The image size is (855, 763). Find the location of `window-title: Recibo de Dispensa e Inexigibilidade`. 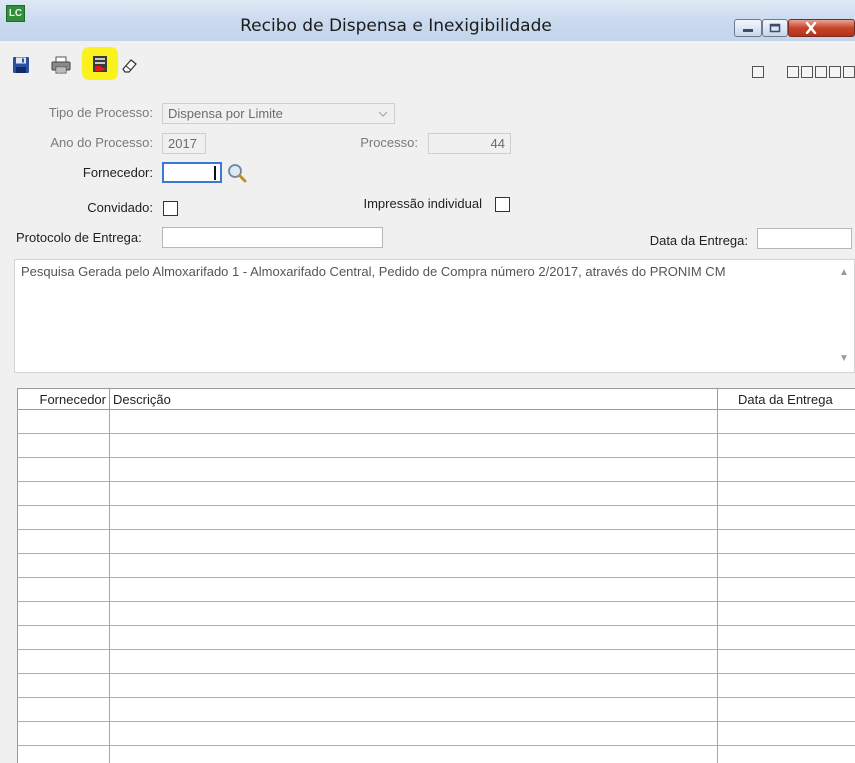

window-title: Recibo de Dispensa e Inexigibilidade is located at coordinates (396, 26).